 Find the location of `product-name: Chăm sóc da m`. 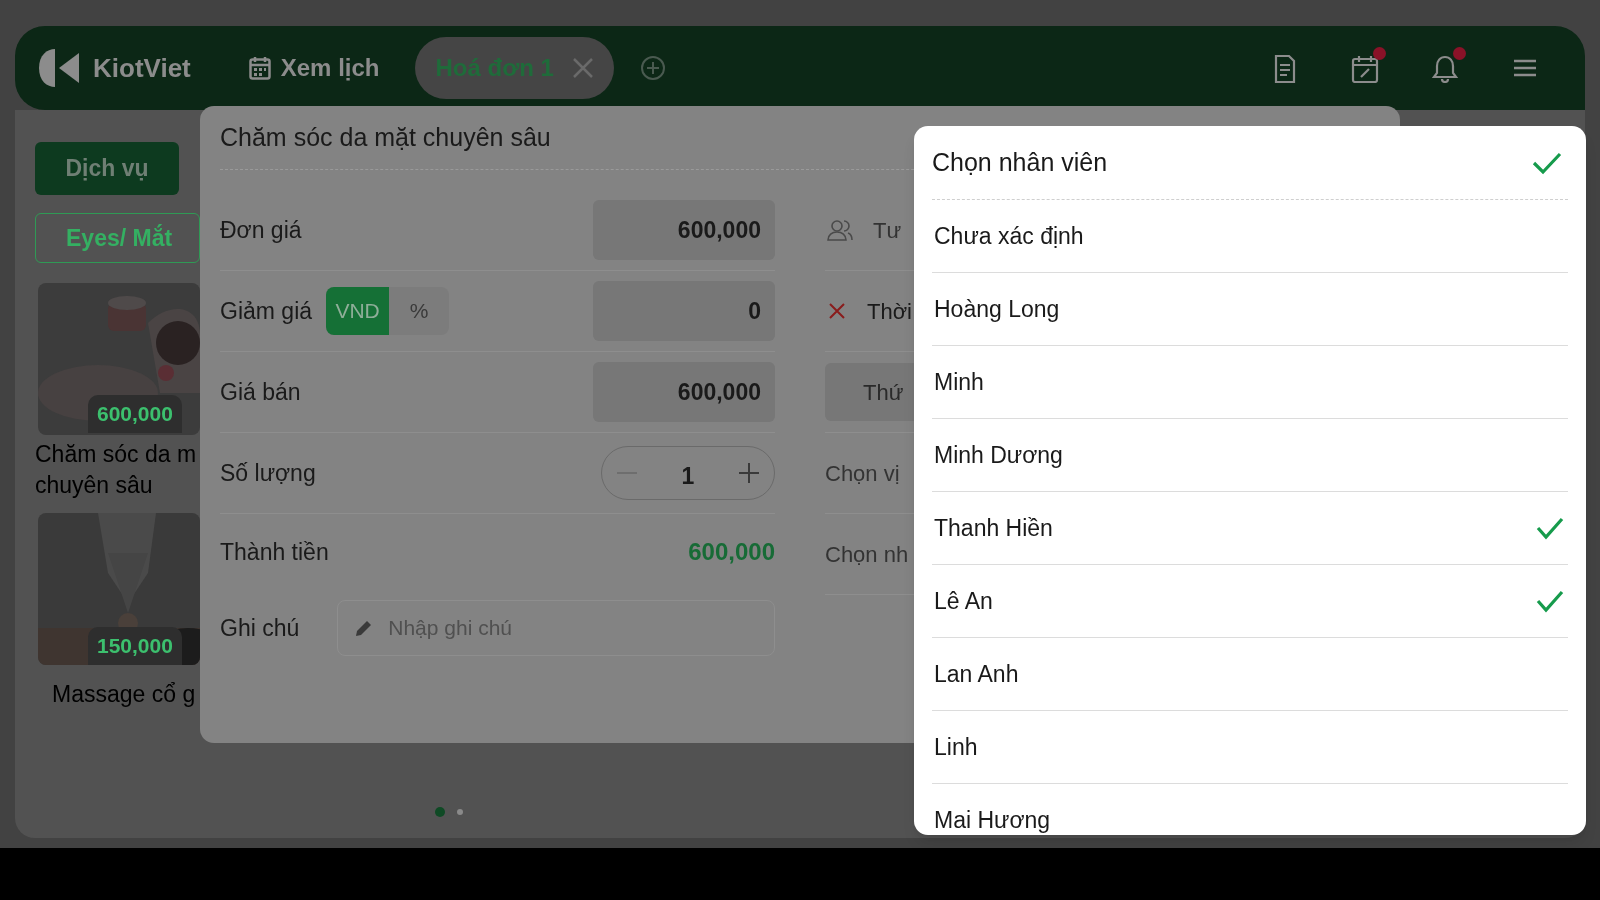

product-name: Chăm sóc da m is located at coordinates (116, 454).